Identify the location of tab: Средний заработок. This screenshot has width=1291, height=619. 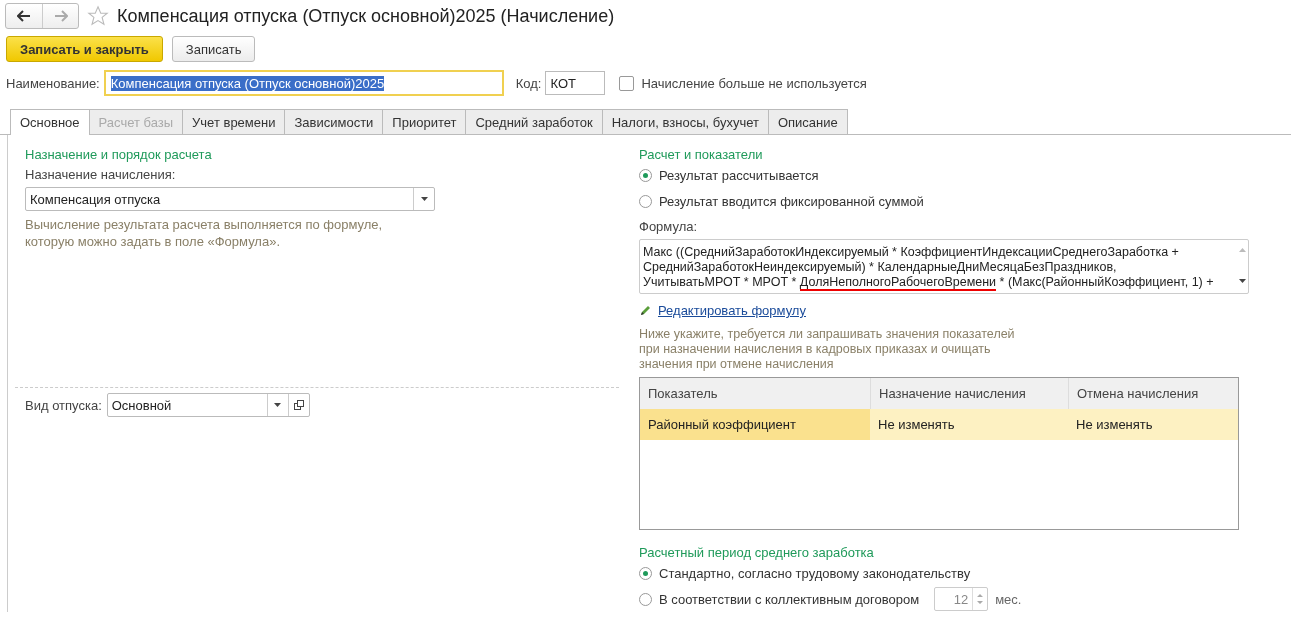
(534, 121).